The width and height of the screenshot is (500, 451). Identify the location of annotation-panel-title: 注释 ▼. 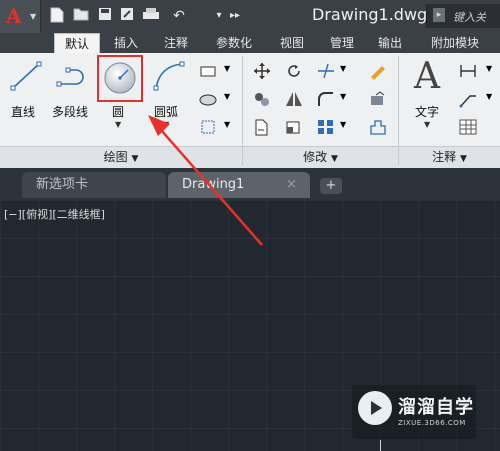
(449, 157).